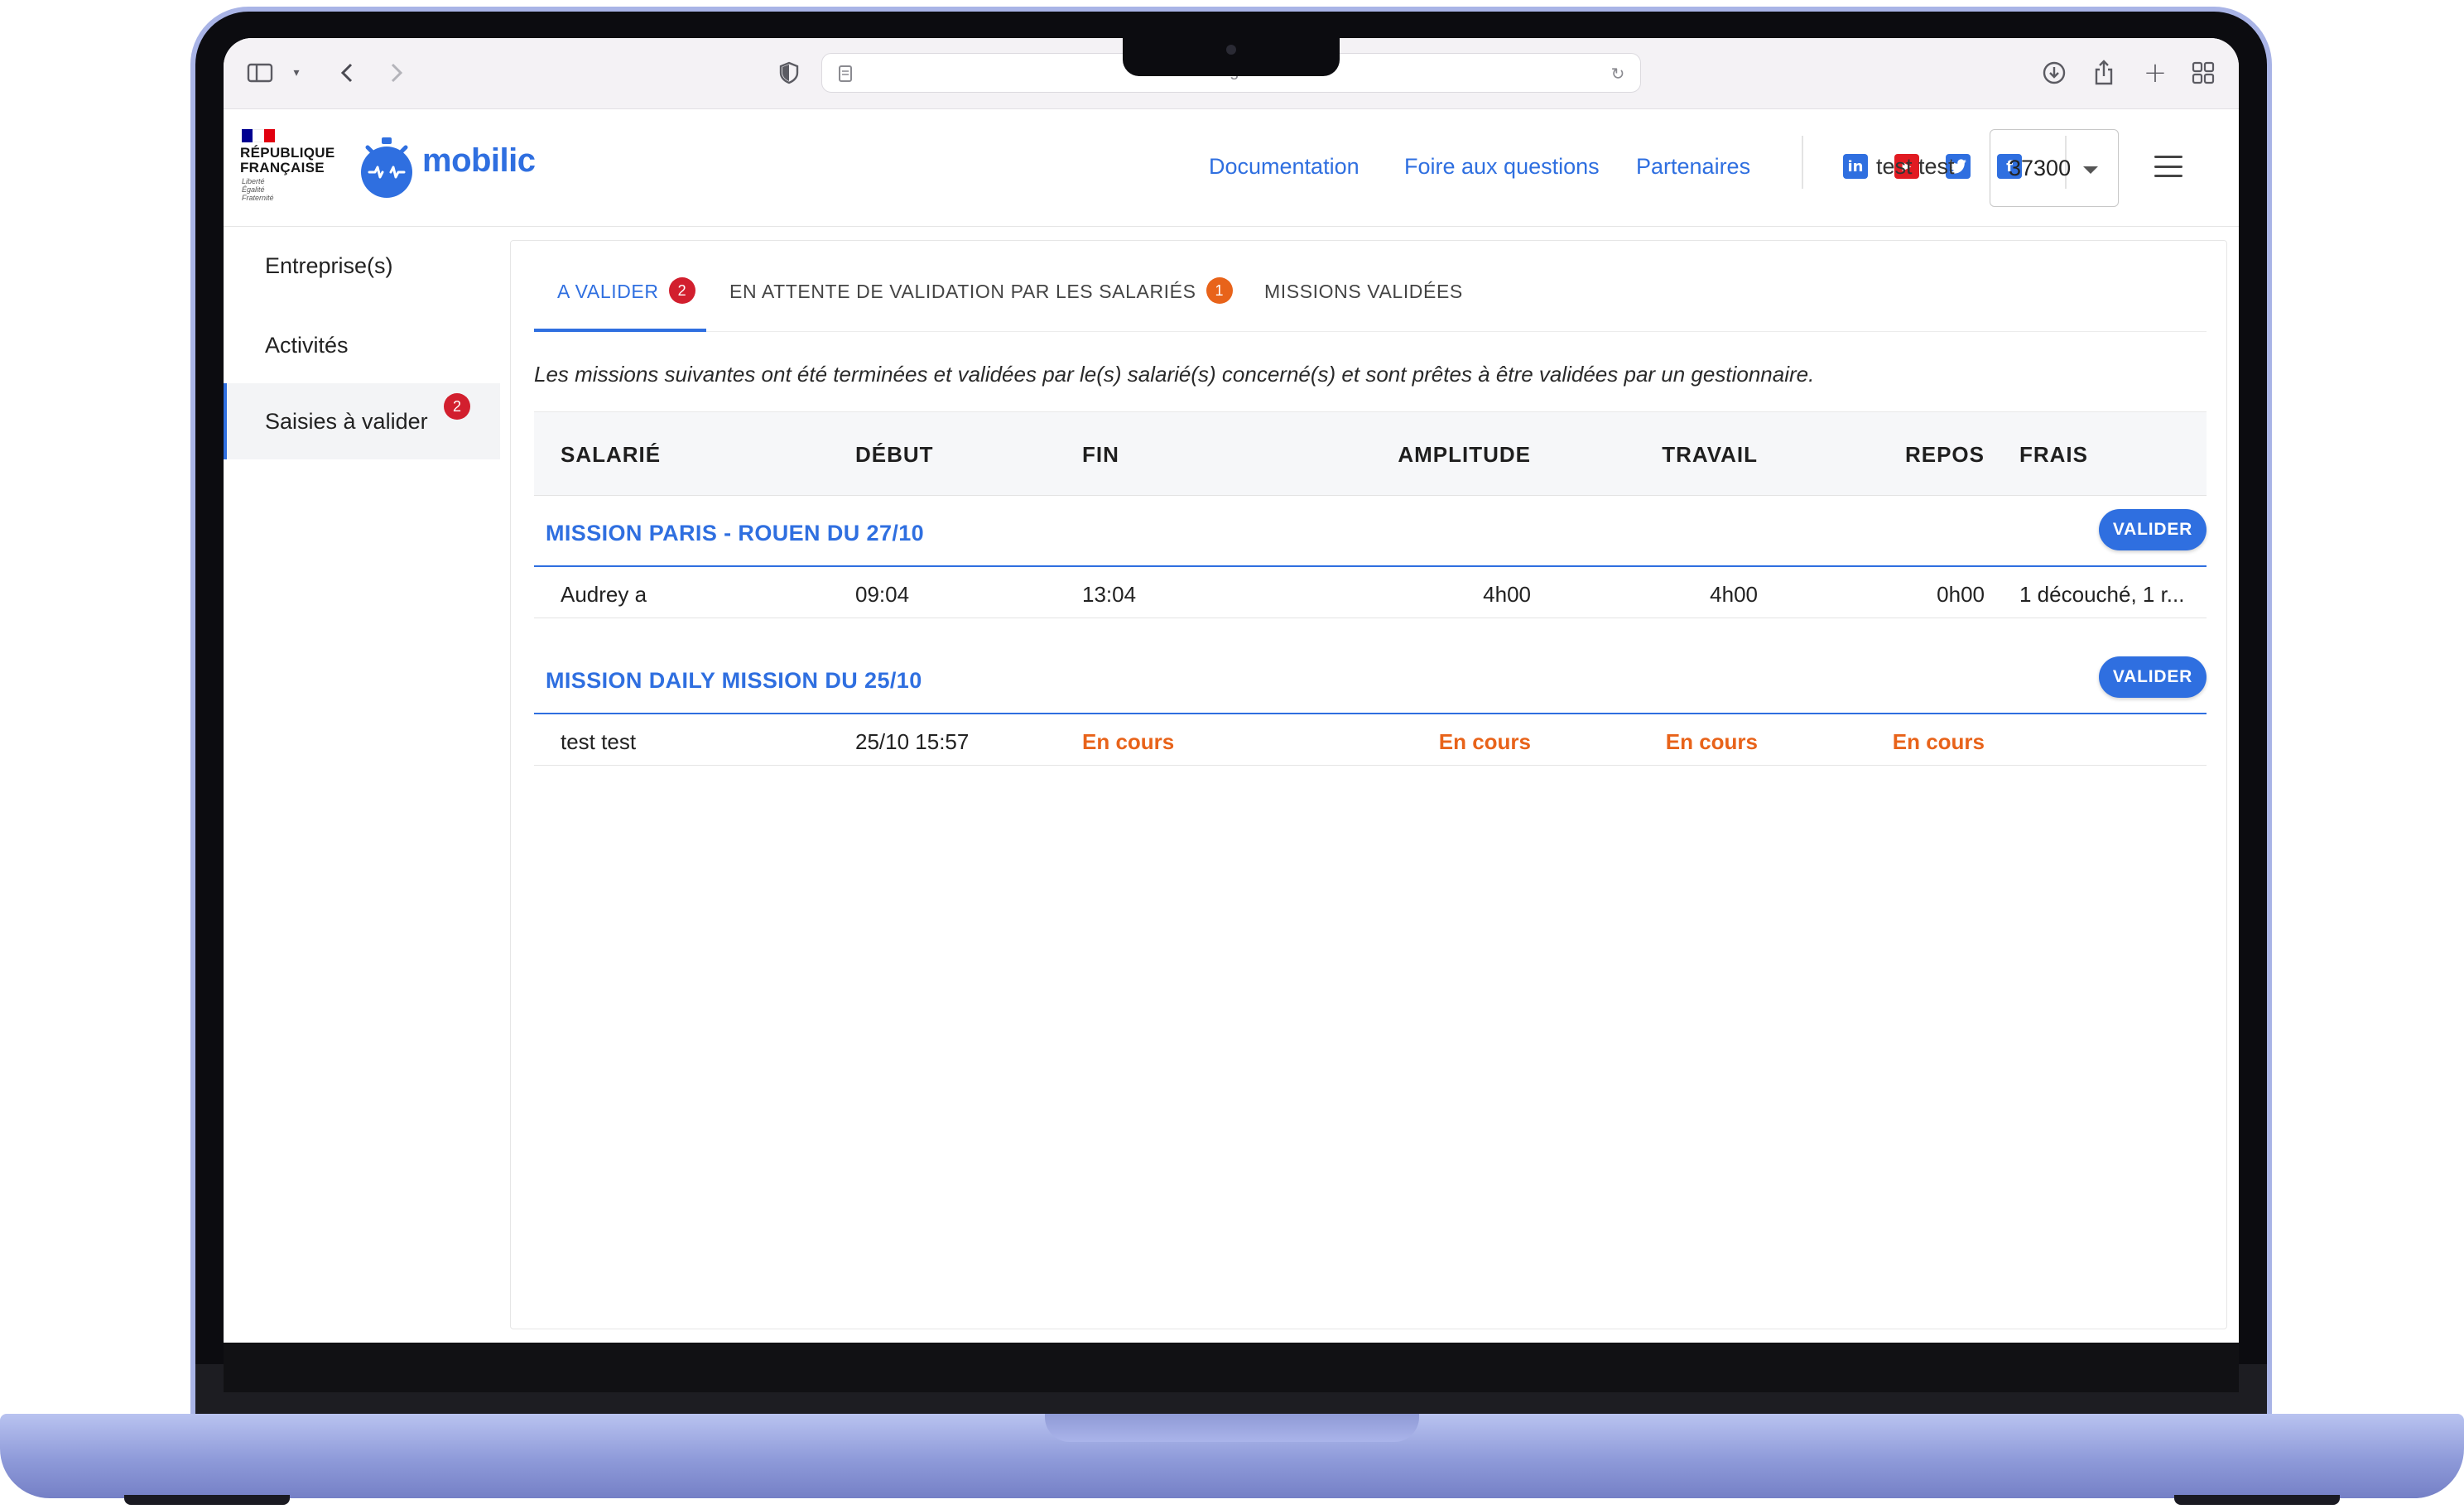  What do you see at coordinates (1734, 594) in the screenshot?
I see `cell-travail: 4h00` at bounding box center [1734, 594].